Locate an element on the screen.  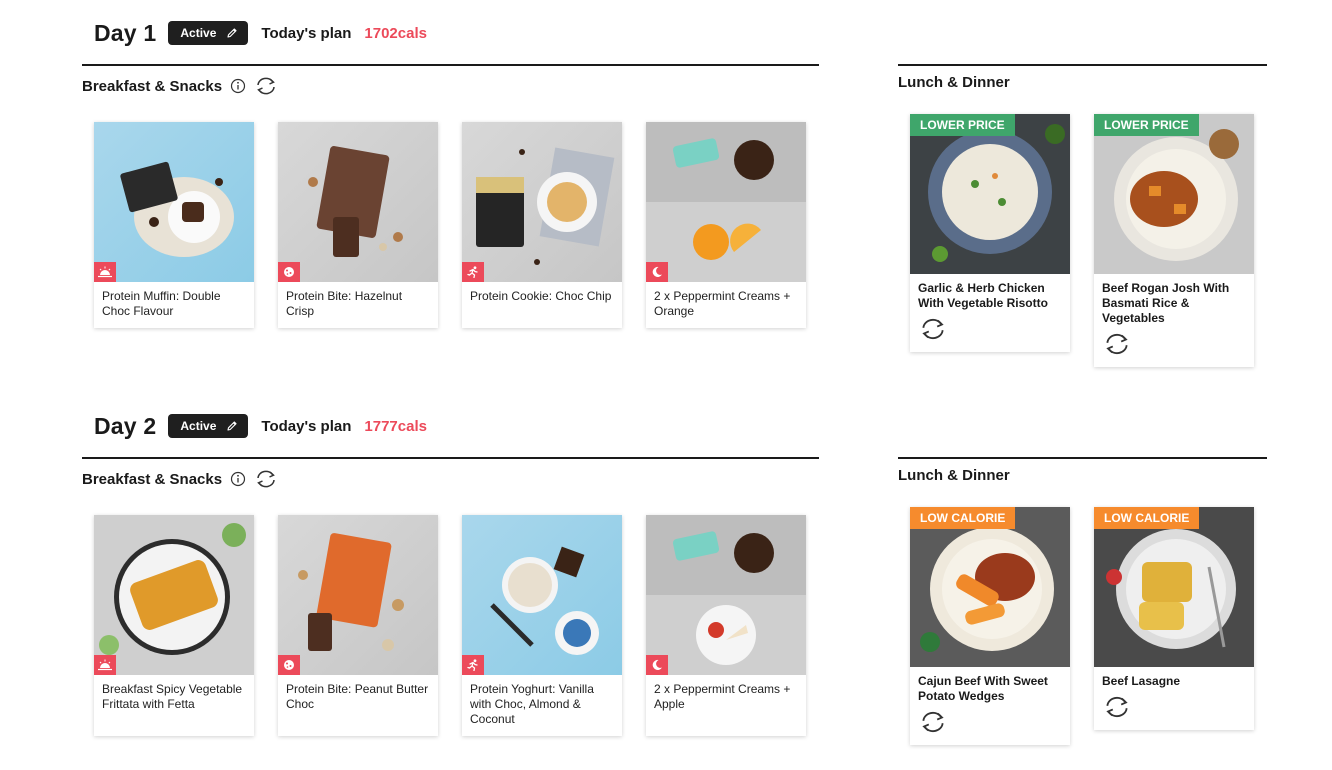
calories-total: 1777cals is located at coordinates (395, 426).